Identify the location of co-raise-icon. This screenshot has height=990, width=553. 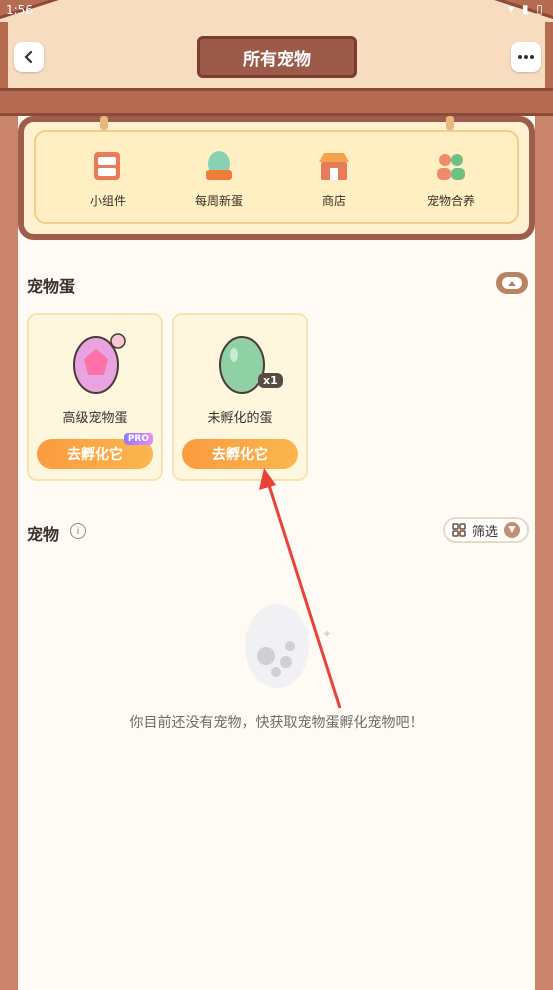
(451, 167).